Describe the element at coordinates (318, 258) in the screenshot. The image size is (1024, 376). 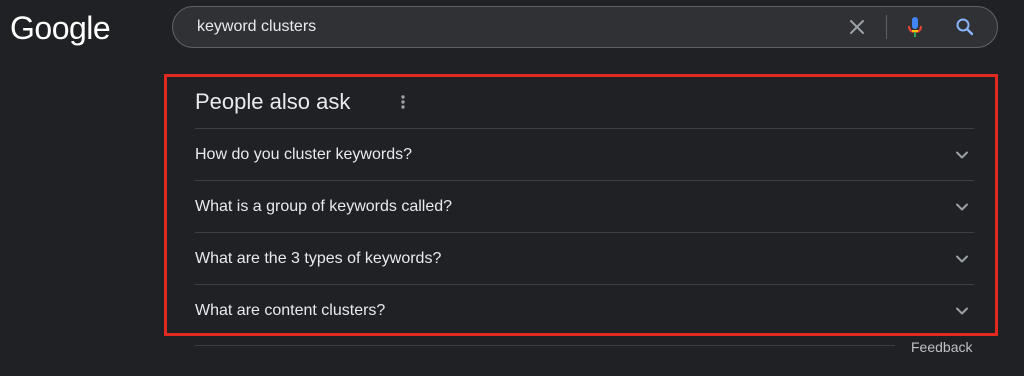
I see `question-text: What are the 3 types of keywords?` at that location.